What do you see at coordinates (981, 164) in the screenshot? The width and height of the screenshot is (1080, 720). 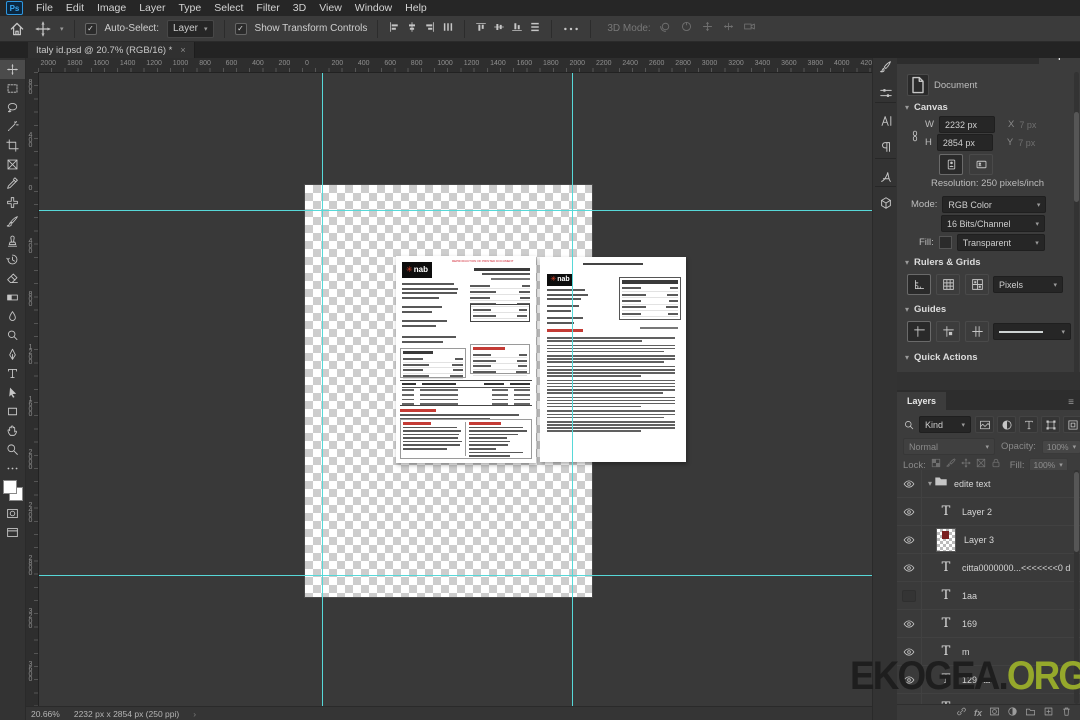 I see `orientation-landscape-button` at bounding box center [981, 164].